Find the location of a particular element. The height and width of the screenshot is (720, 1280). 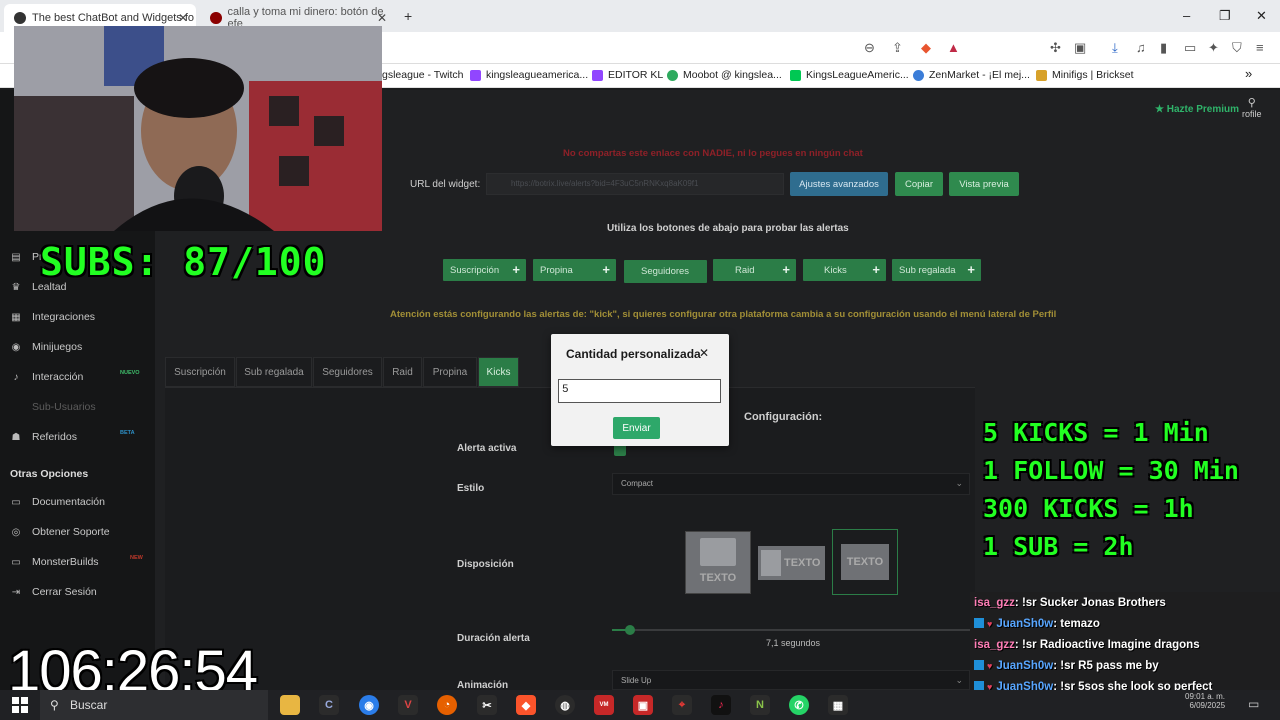

duration-slider-thumb is located at coordinates (629, 630).